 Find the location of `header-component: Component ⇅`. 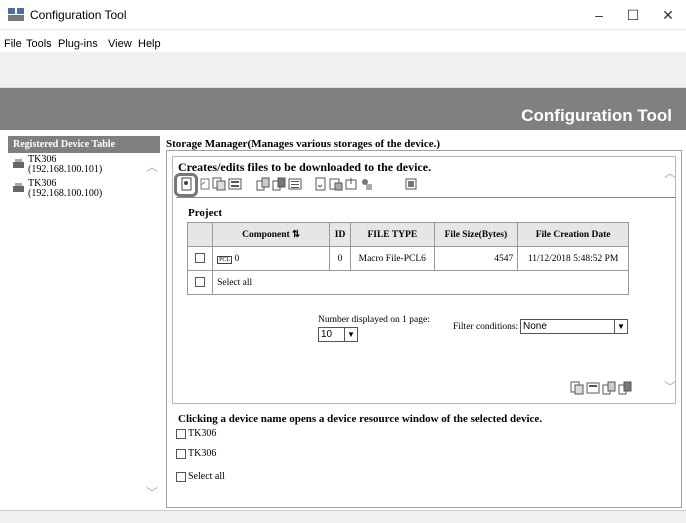

header-component: Component ⇅ is located at coordinates (271, 234).